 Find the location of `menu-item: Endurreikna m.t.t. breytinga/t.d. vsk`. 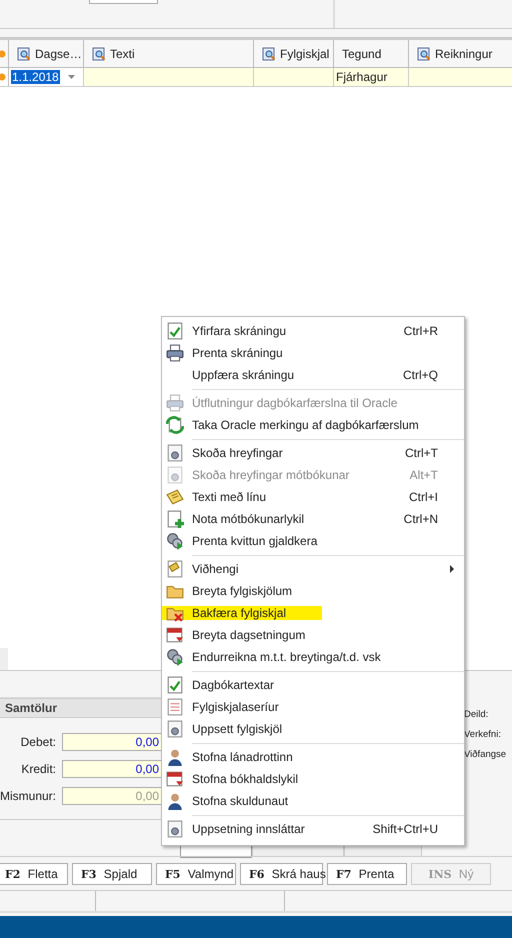

menu-item: Endurreikna m.t.t. breytinga/t.d. vsk is located at coordinates (313, 657).